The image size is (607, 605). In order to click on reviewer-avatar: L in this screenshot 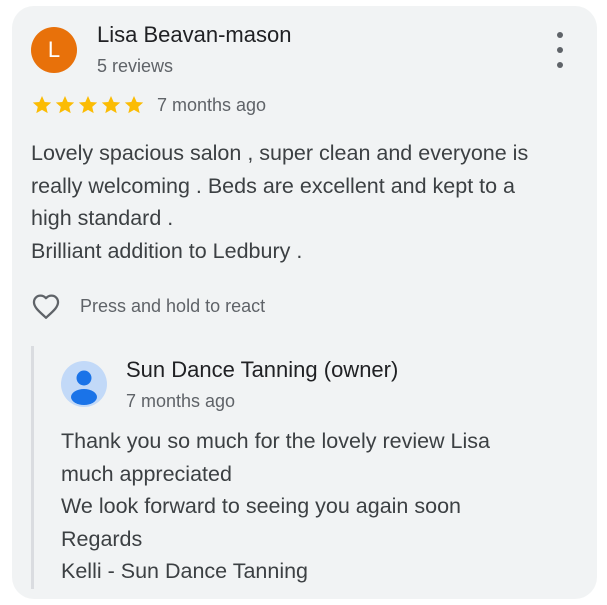, I will do `click(54, 50)`.